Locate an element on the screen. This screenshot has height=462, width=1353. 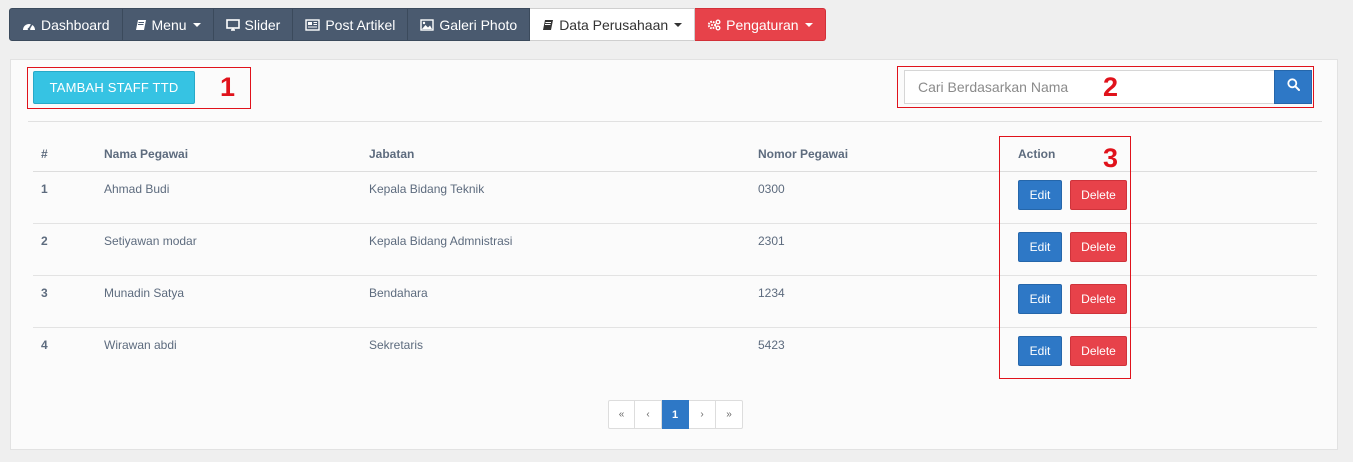
page-first-button: « is located at coordinates (621, 414).